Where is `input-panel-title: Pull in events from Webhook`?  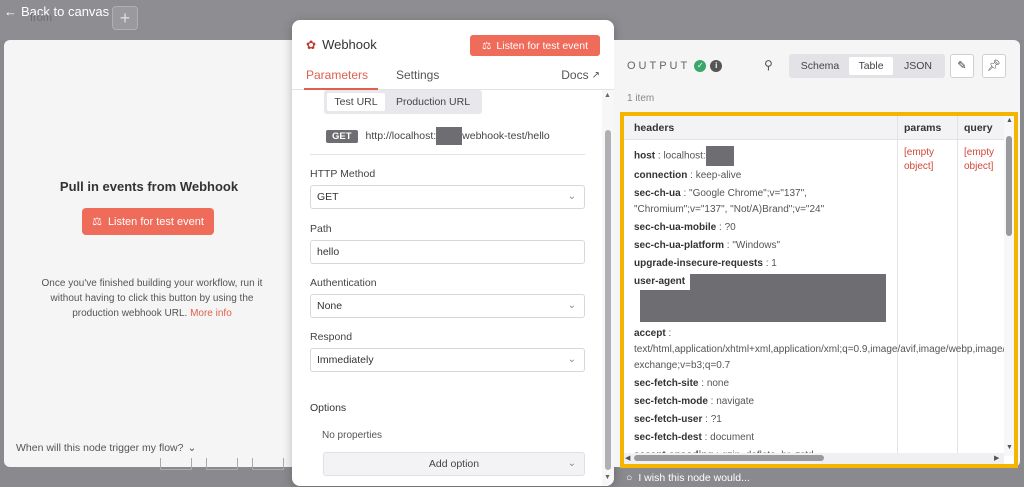 input-panel-title: Pull in events from Webhook is located at coordinates (149, 186).